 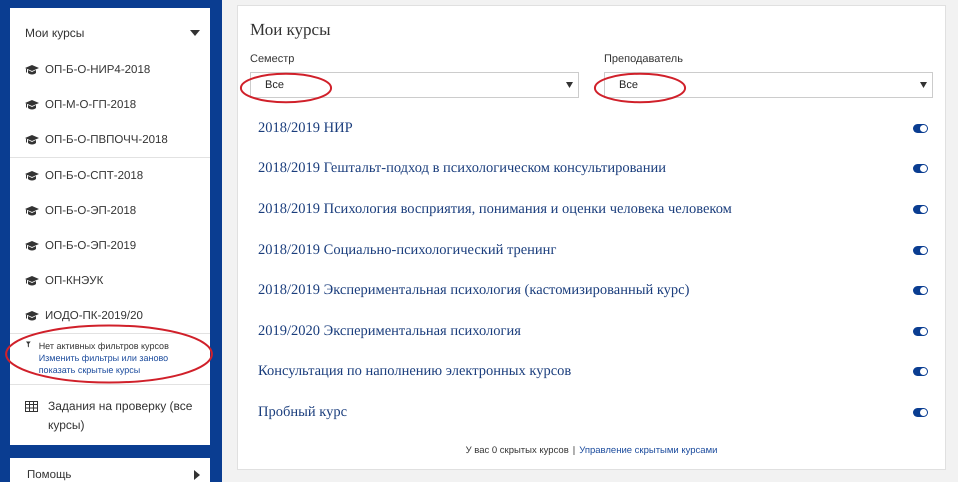 I want to click on course-link: ОП-М-О-ГП-2018, so click(x=110, y=104).